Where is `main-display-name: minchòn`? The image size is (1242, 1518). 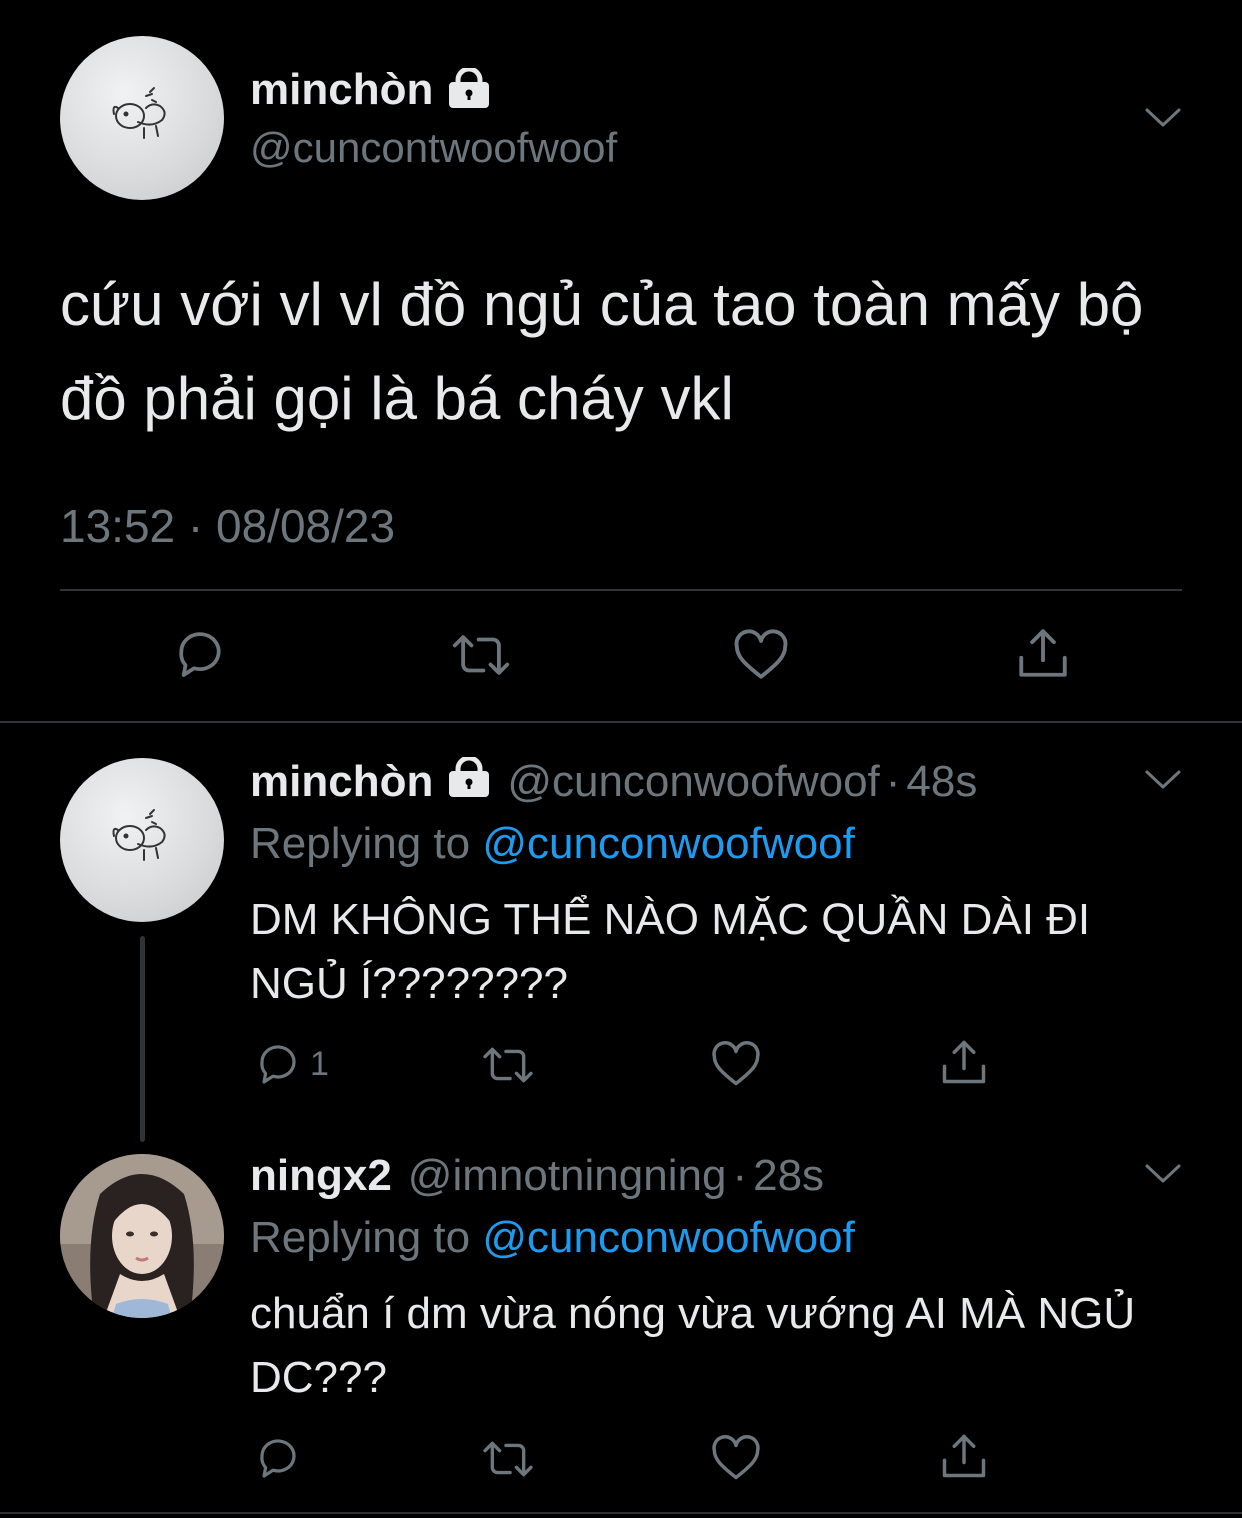 main-display-name: minchòn is located at coordinates (341, 90).